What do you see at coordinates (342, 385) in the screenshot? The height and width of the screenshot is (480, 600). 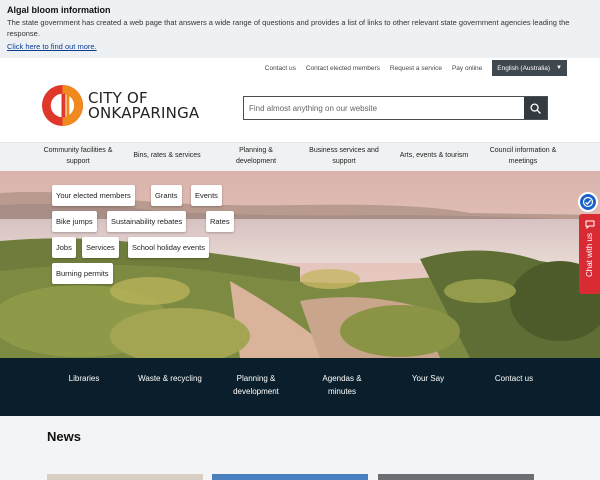 I see `quick-link-agendas-minutes: Agendas & minutes` at bounding box center [342, 385].